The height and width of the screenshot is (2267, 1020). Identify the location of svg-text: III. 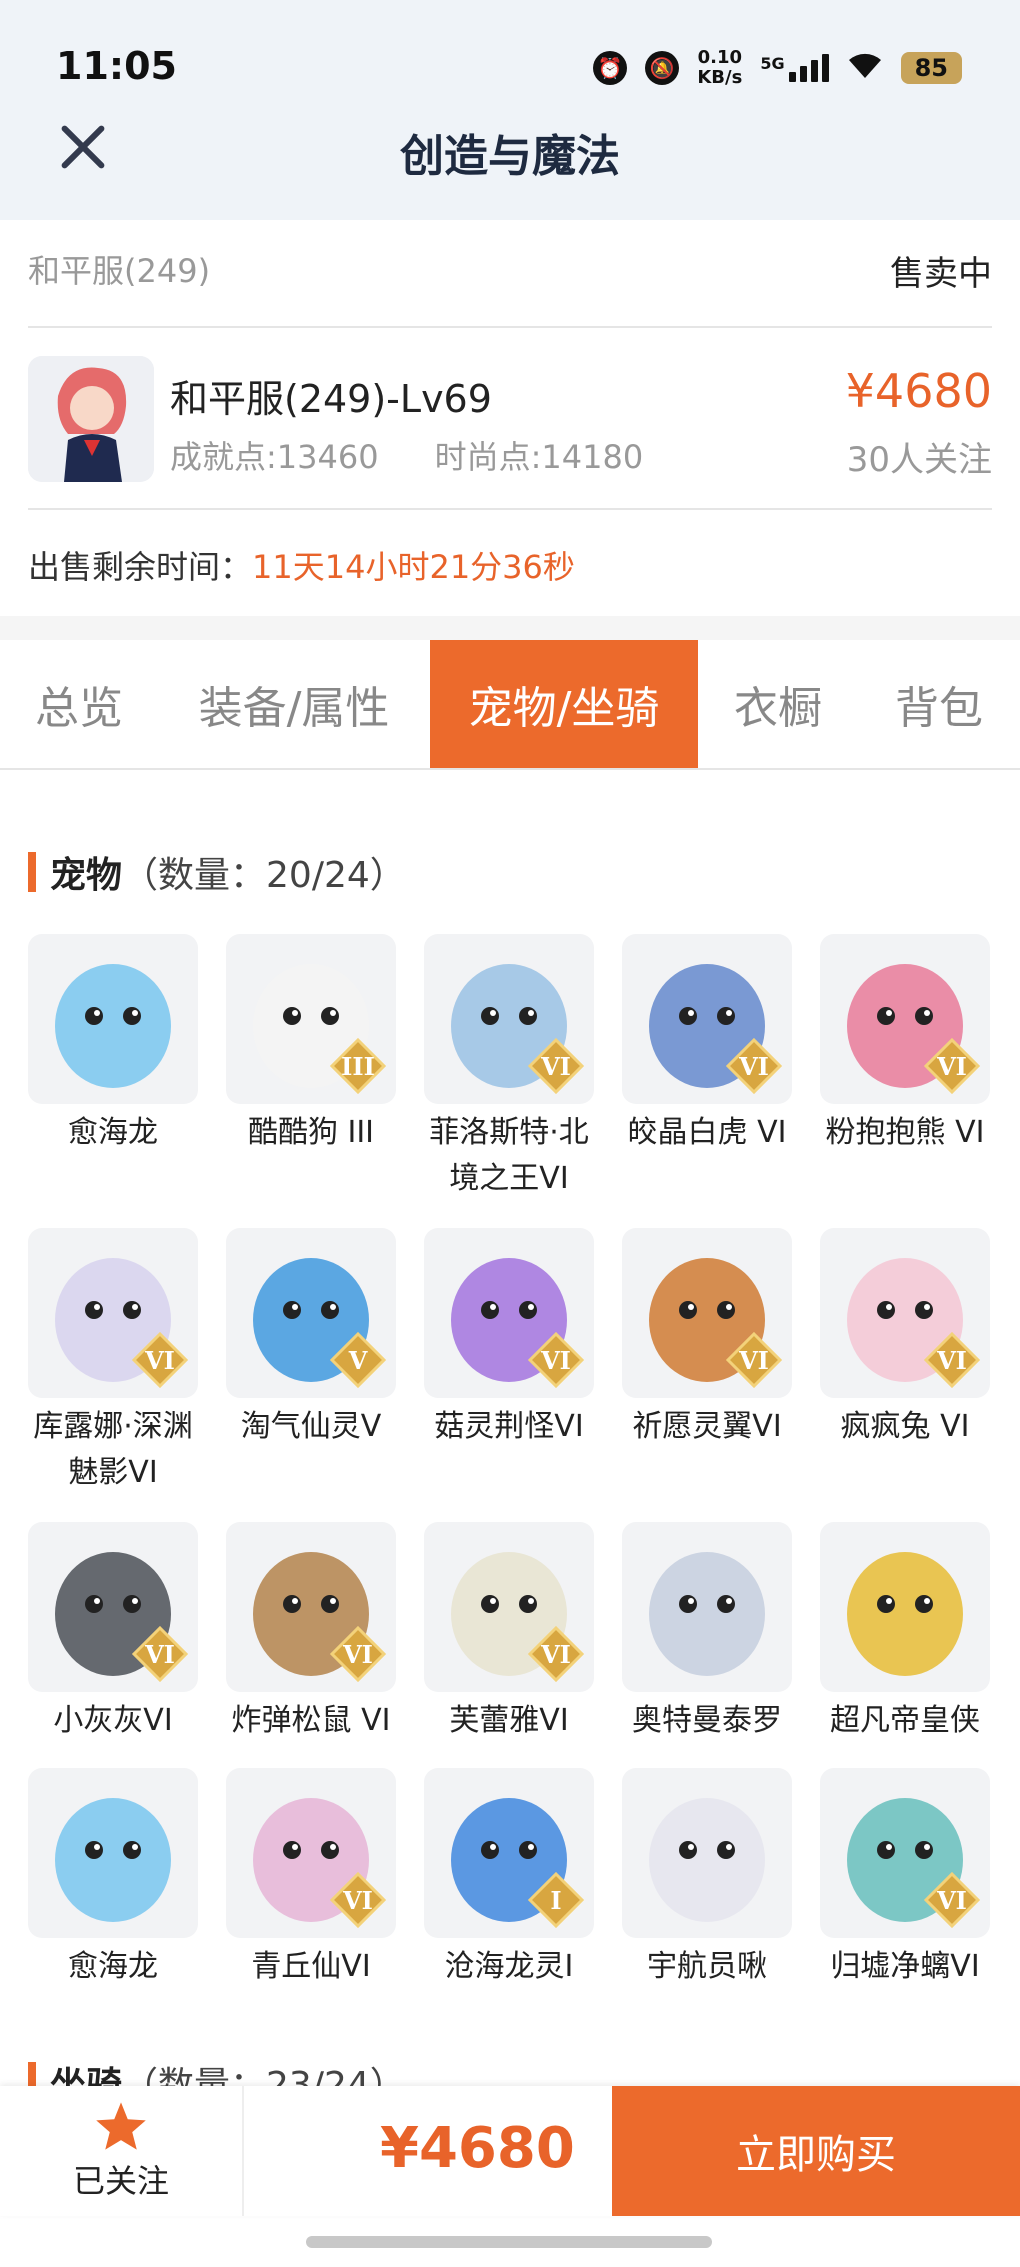
(358, 1066).